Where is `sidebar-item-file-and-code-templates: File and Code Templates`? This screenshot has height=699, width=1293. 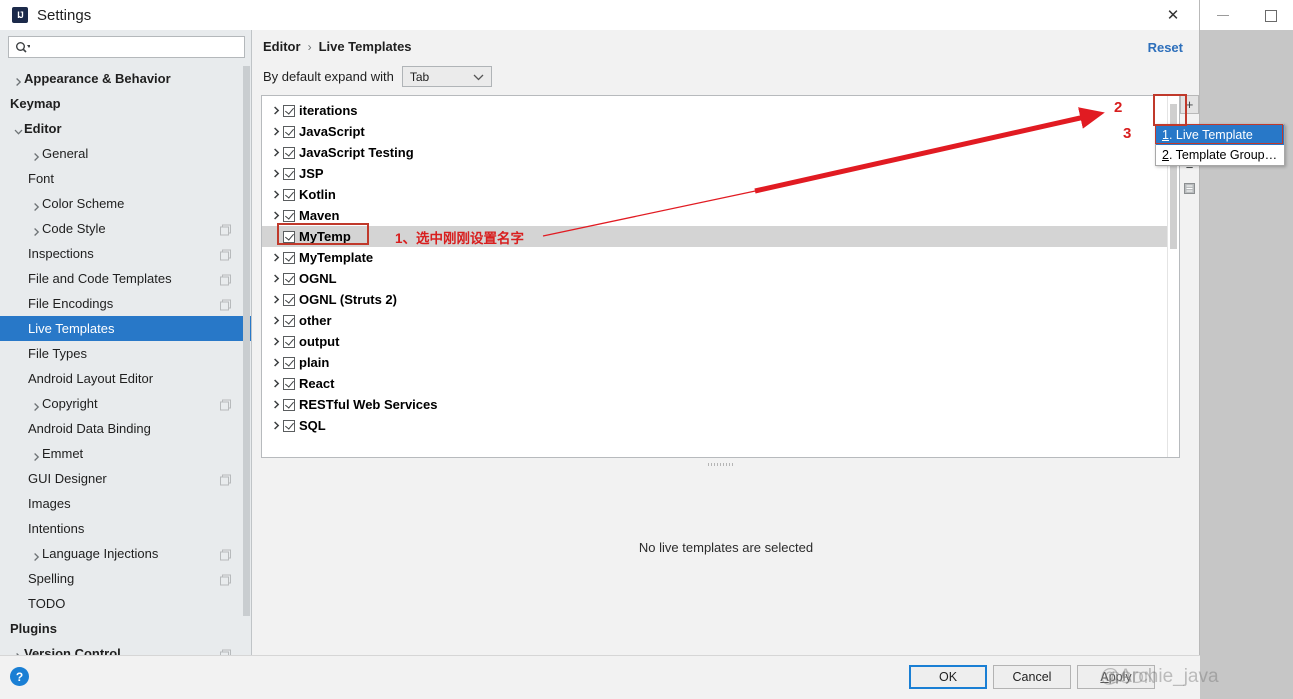
sidebar-item-file-and-code-templates: File and Code Templates is located at coordinates (125, 278).